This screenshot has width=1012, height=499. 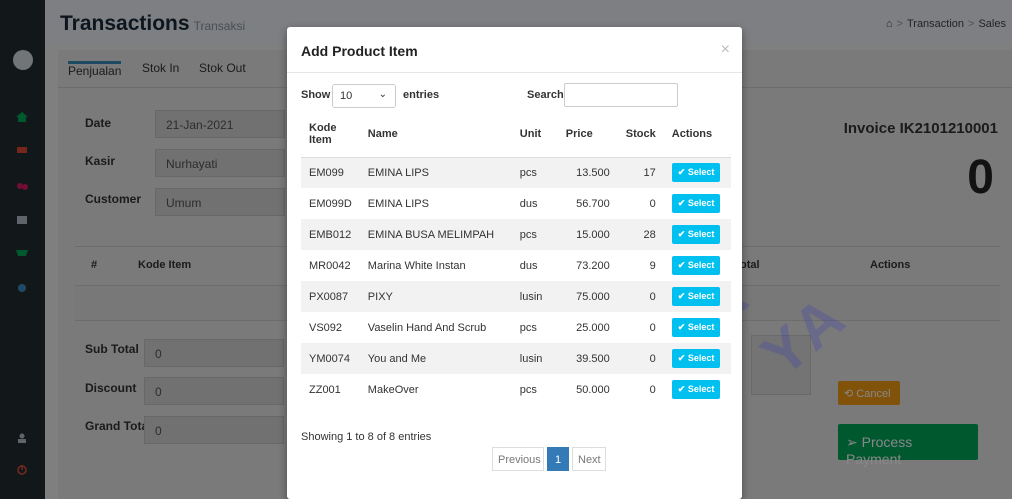 I want to click on page-1-button: 1, so click(x=558, y=459).